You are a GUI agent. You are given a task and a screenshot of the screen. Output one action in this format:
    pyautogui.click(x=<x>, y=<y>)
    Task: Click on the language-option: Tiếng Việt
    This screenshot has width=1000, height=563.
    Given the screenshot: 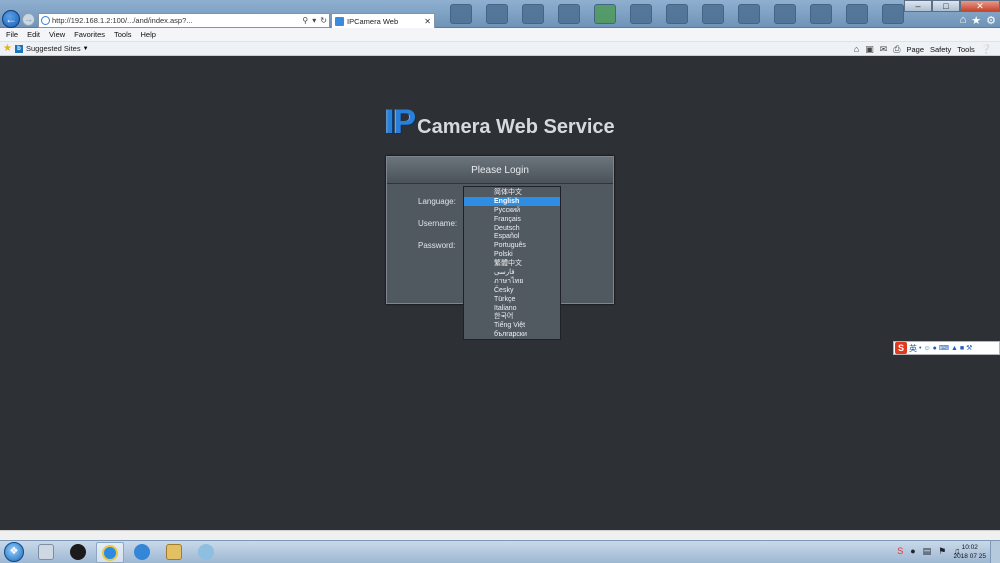 What is the action you would take?
    pyautogui.click(x=512, y=325)
    